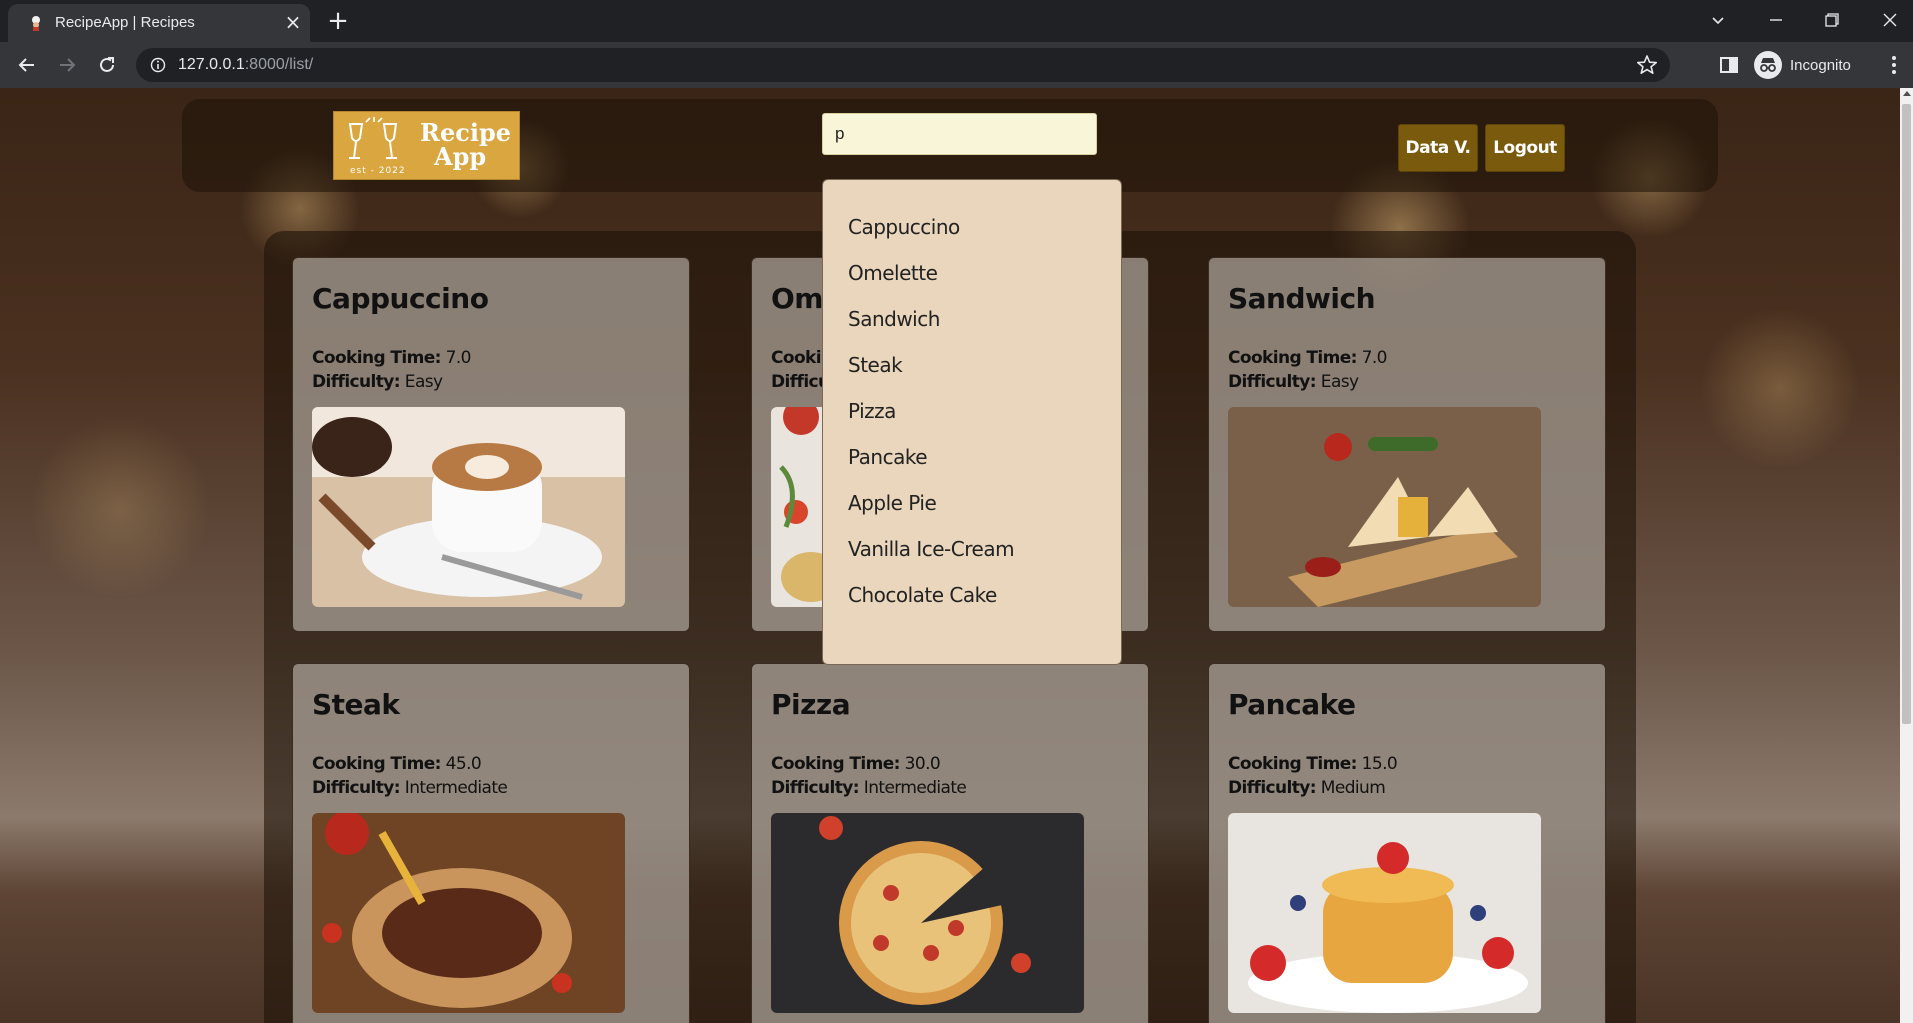 This screenshot has height=1023, width=1913. What do you see at coordinates (1890, 20) in the screenshot?
I see `close-window-icon` at bounding box center [1890, 20].